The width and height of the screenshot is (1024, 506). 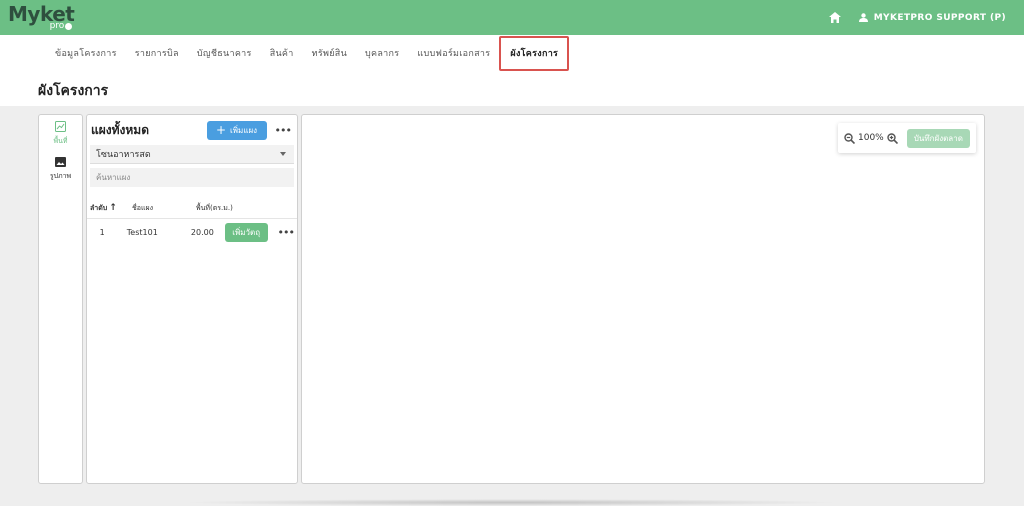 I want to click on plus-icon: +, so click(x=221, y=130).